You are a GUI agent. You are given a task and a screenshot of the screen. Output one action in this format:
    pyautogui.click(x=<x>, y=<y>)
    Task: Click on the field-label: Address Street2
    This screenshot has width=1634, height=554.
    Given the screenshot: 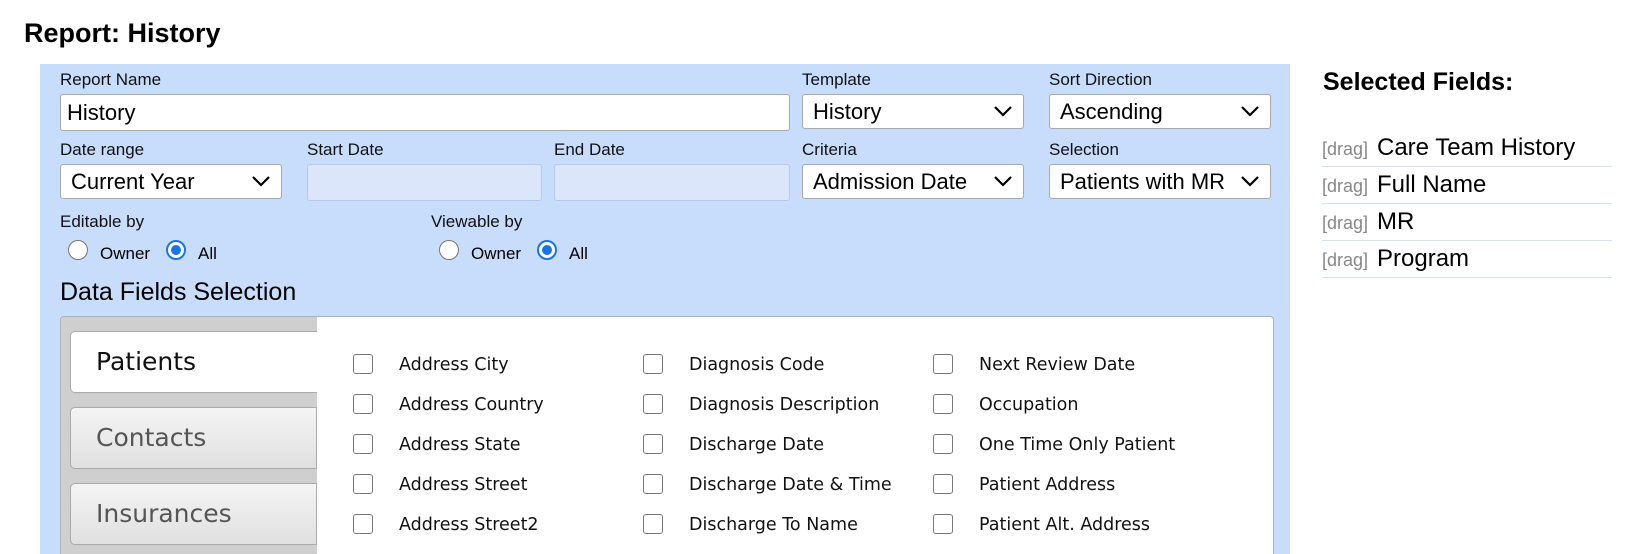 What is the action you would take?
    pyautogui.click(x=469, y=525)
    